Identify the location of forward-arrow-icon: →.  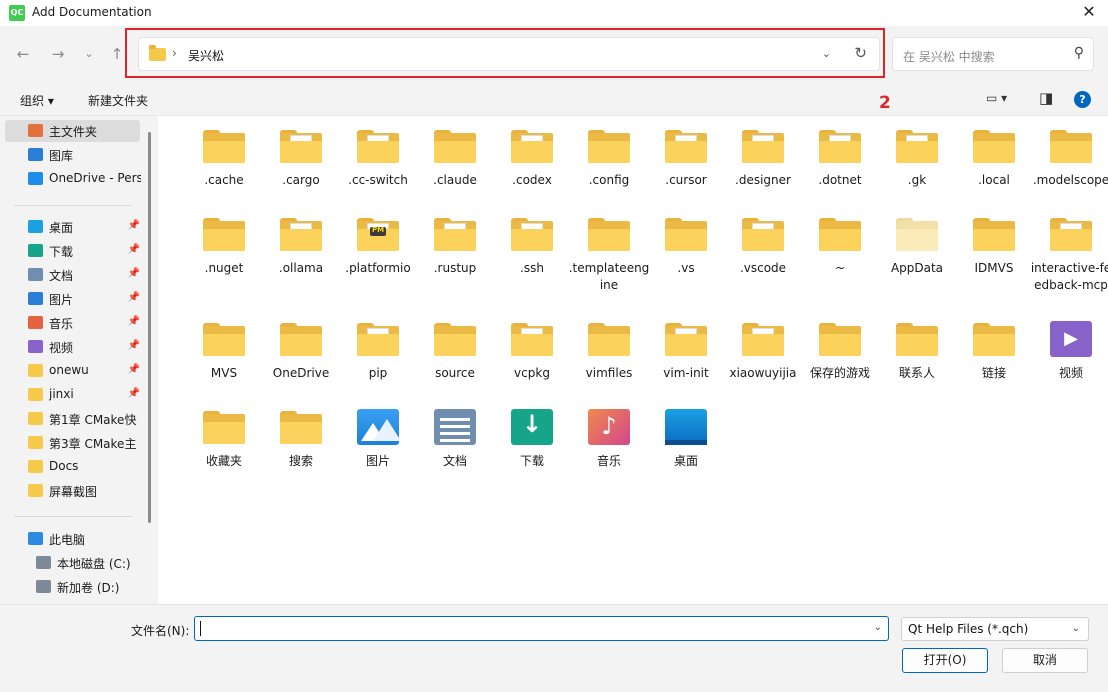
(58, 54).